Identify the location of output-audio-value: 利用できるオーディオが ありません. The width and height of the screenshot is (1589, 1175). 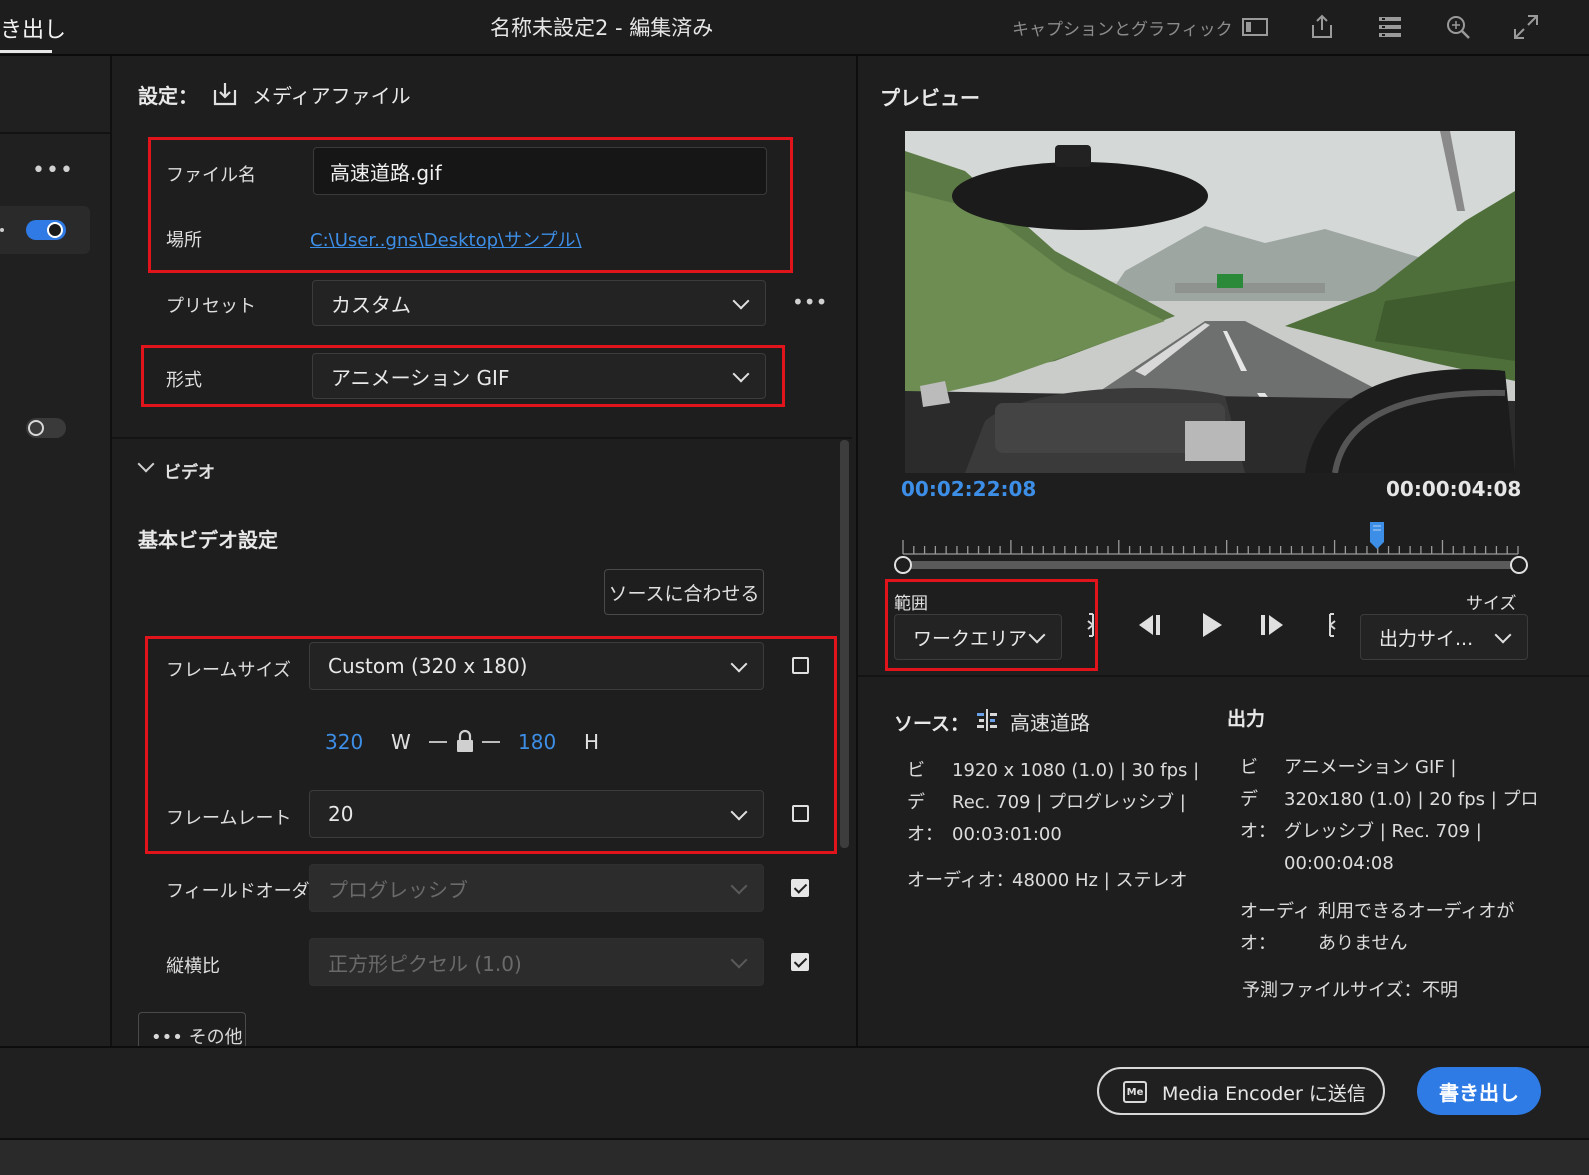
(1416, 927).